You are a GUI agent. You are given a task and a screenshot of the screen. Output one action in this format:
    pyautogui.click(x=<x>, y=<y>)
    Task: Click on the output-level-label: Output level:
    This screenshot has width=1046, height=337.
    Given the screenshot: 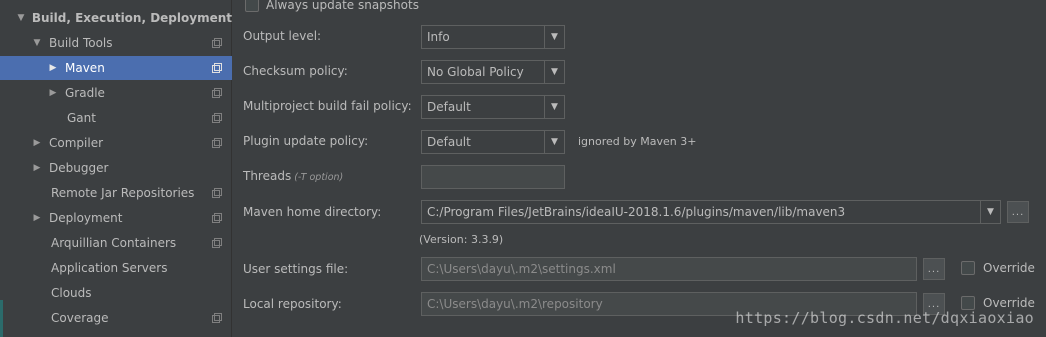 What is the action you would take?
    pyautogui.click(x=282, y=36)
    